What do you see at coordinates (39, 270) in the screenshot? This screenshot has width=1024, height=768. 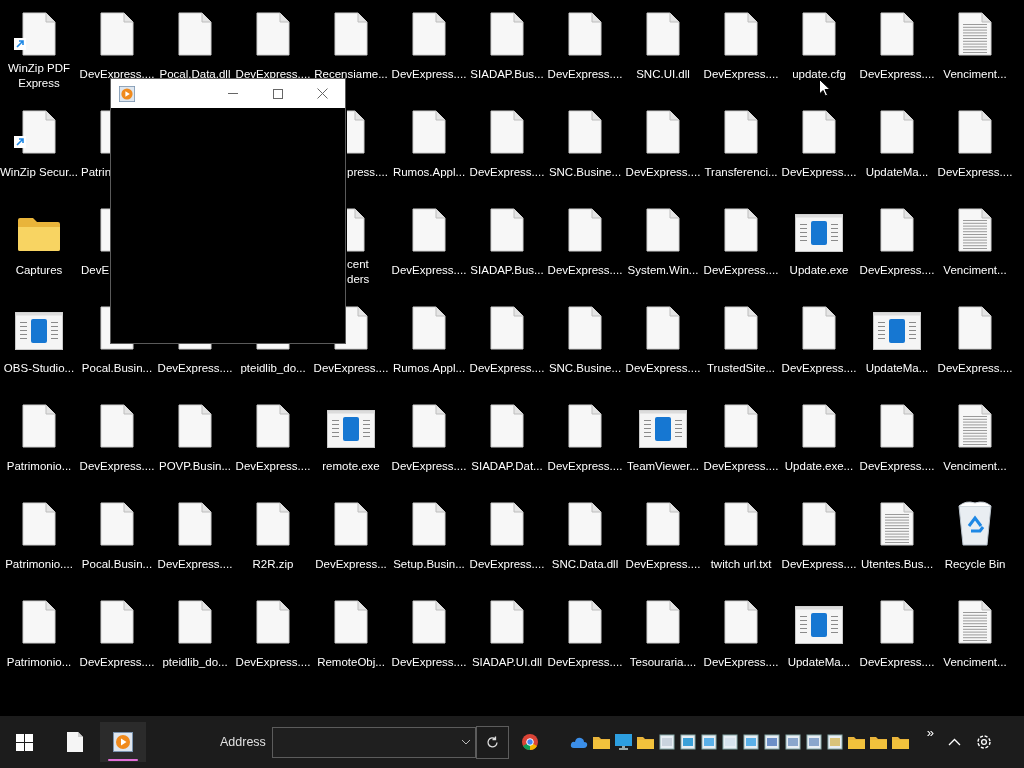 I see `file-name: Captures` at bounding box center [39, 270].